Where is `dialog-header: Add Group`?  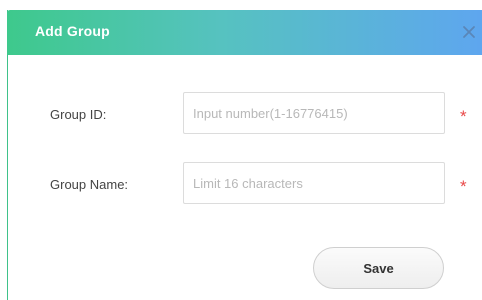
dialog-header: Add Group is located at coordinates (244, 32).